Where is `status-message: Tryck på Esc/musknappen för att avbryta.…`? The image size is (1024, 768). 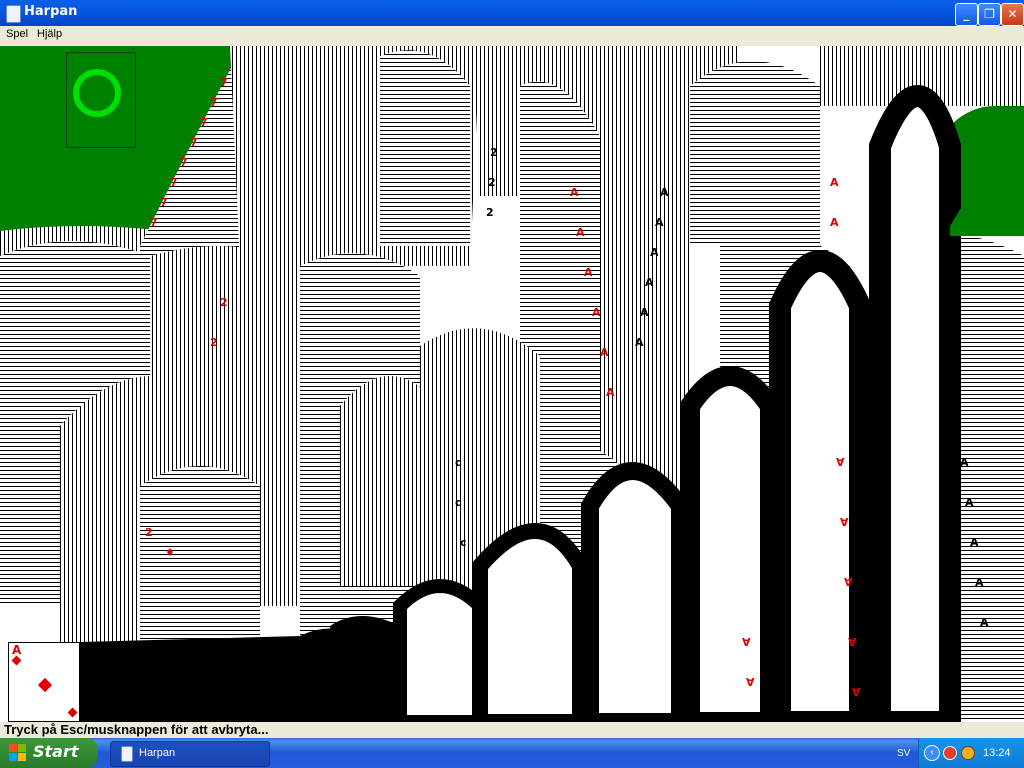 status-message: Tryck på Esc/musknappen för att avbryta.… is located at coordinates (136, 729).